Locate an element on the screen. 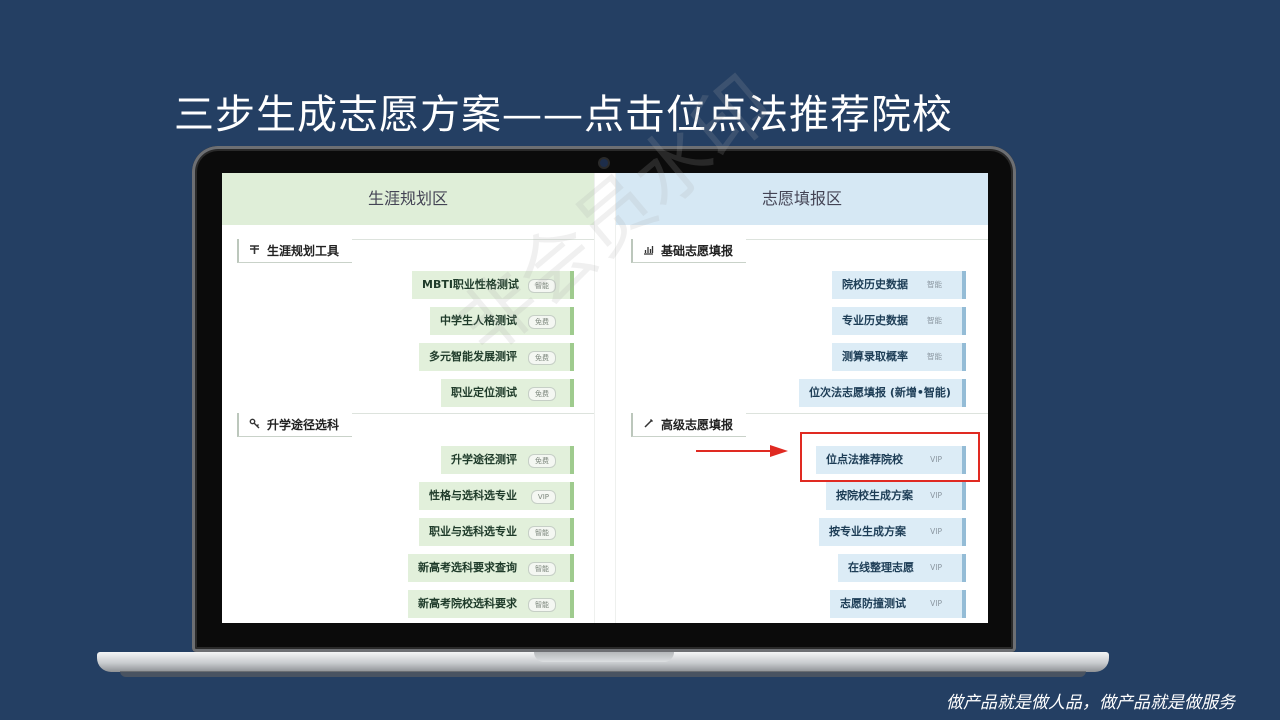 The width and height of the screenshot is (1280, 720). item-label: 新高考选科要求查询 is located at coordinates (467, 567).